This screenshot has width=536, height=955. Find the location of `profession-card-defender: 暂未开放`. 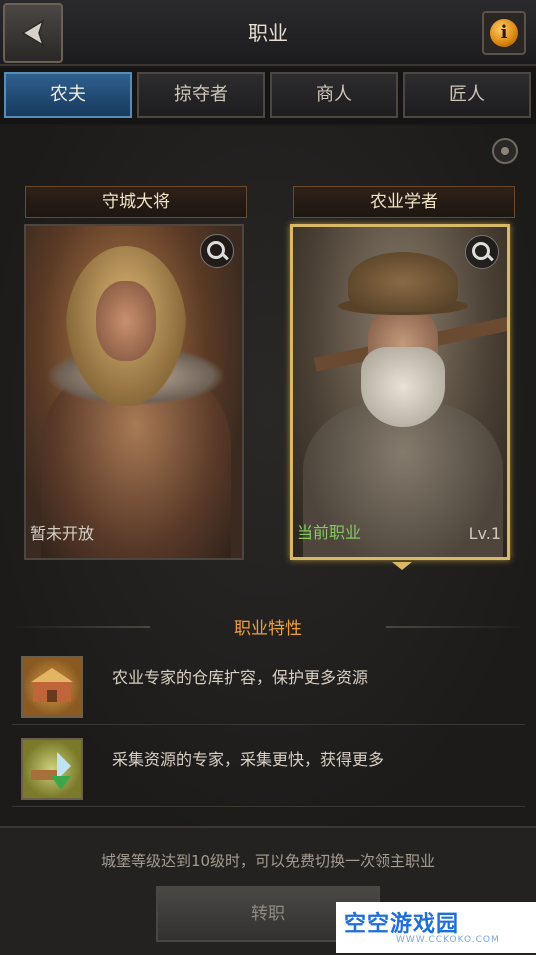

profession-card-defender: 暂未开放 is located at coordinates (134, 392).